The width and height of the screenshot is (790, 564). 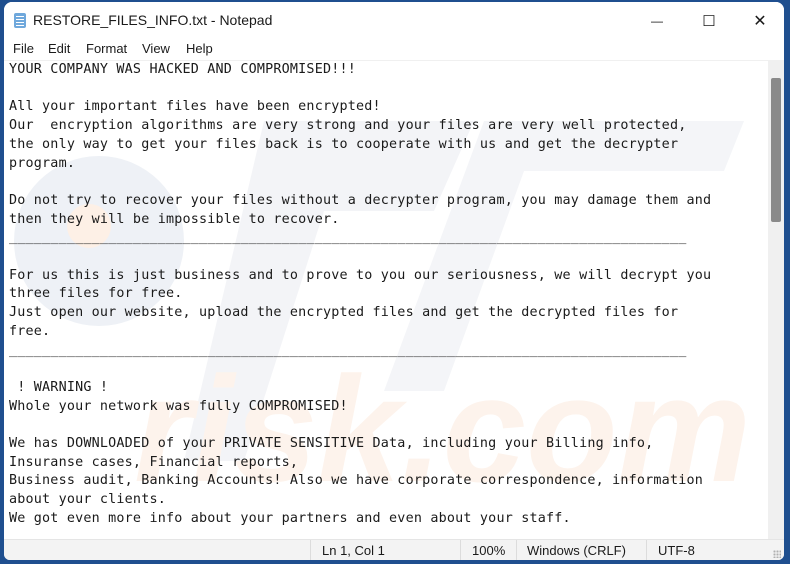 I want to click on vertical-scrollbar, so click(x=776, y=299).